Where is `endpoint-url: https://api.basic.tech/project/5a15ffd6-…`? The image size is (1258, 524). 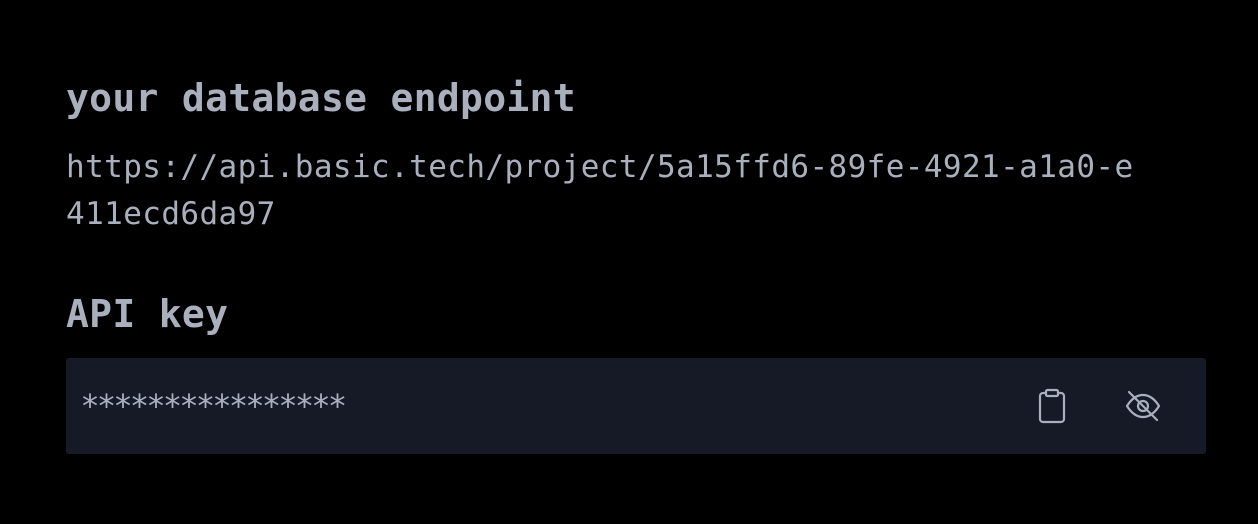 endpoint-url: https://api.basic.tech/project/5a15ffd6-… is located at coordinates (600, 190).